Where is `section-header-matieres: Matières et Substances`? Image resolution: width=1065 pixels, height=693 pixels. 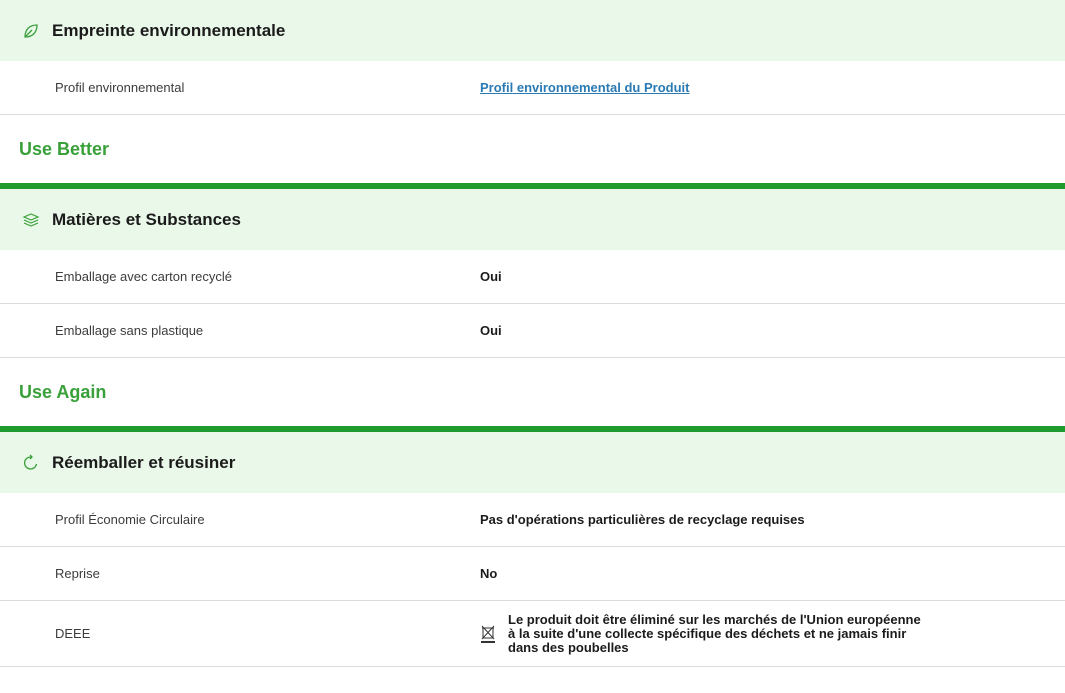 section-header-matieres: Matières et Substances is located at coordinates (532, 219).